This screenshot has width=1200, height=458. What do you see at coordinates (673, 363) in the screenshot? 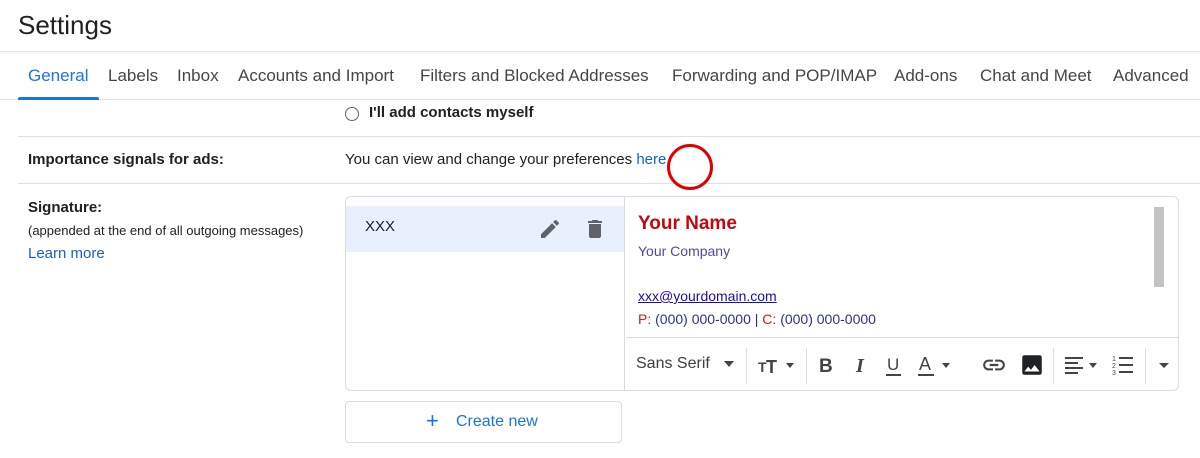
I see `font-family-value: Sans Serif` at bounding box center [673, 363].